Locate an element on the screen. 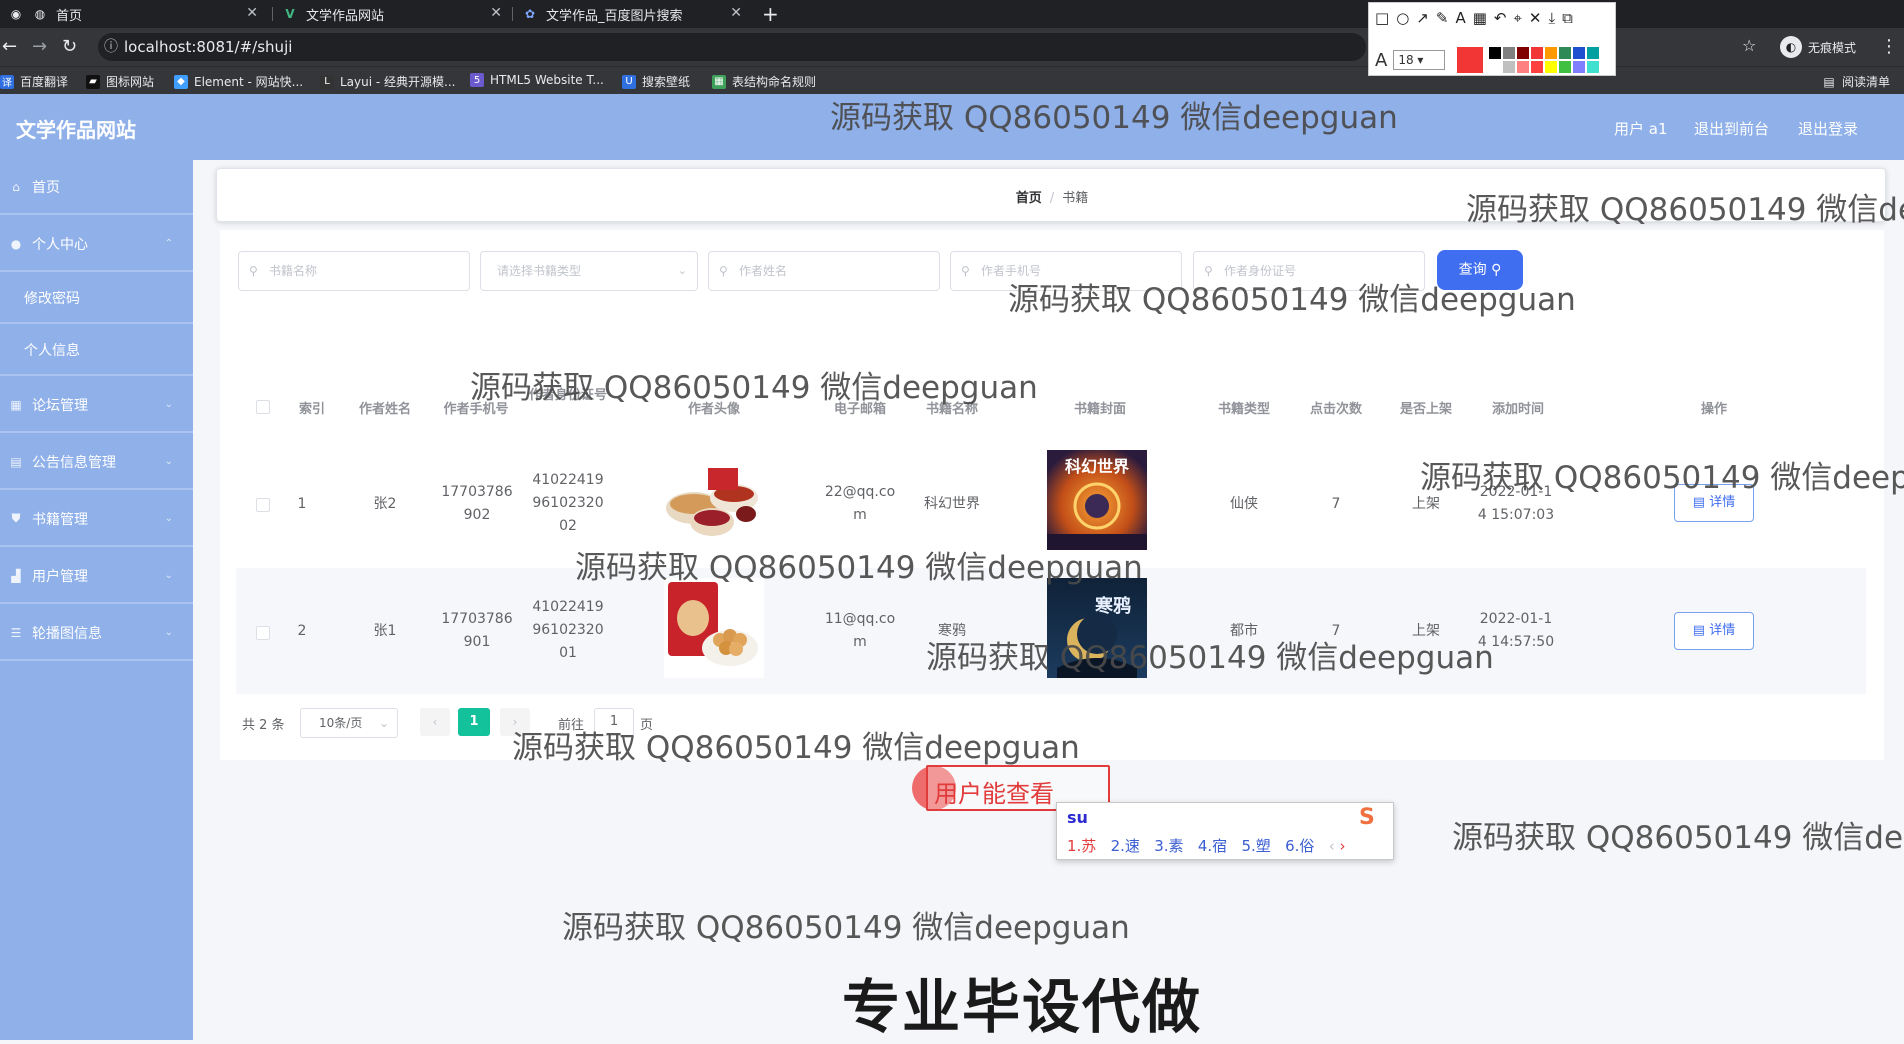 The image size is (1904, 1044). bookmark-item: ▰ 图标网站 is located at coordinates (120, 81).